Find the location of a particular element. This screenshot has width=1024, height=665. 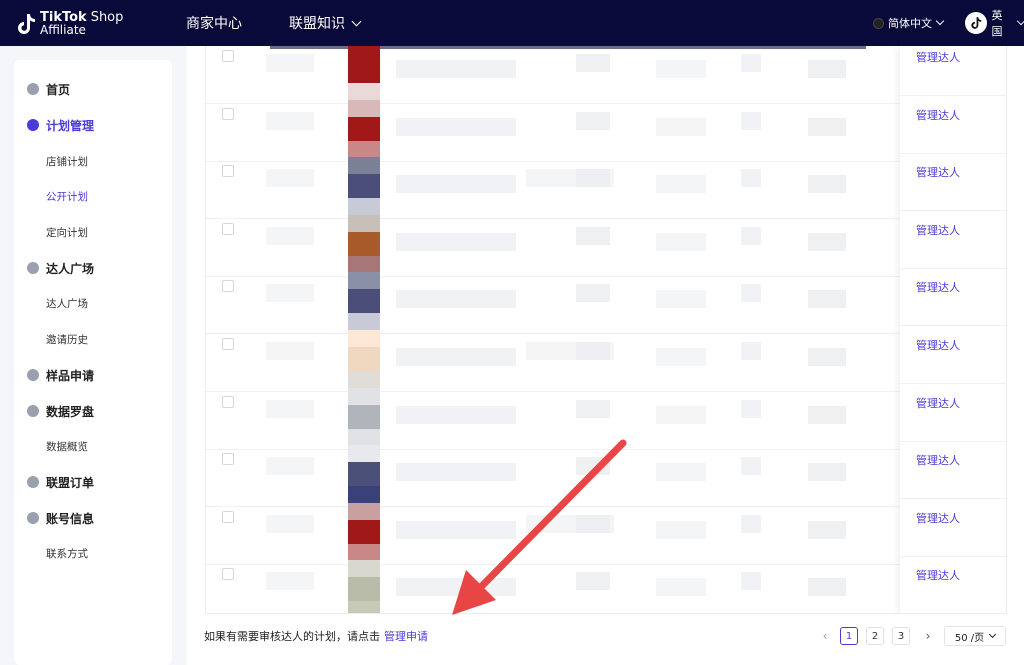

sidebar-item-11: 联盟订单 is located at coordinates (93, 482).